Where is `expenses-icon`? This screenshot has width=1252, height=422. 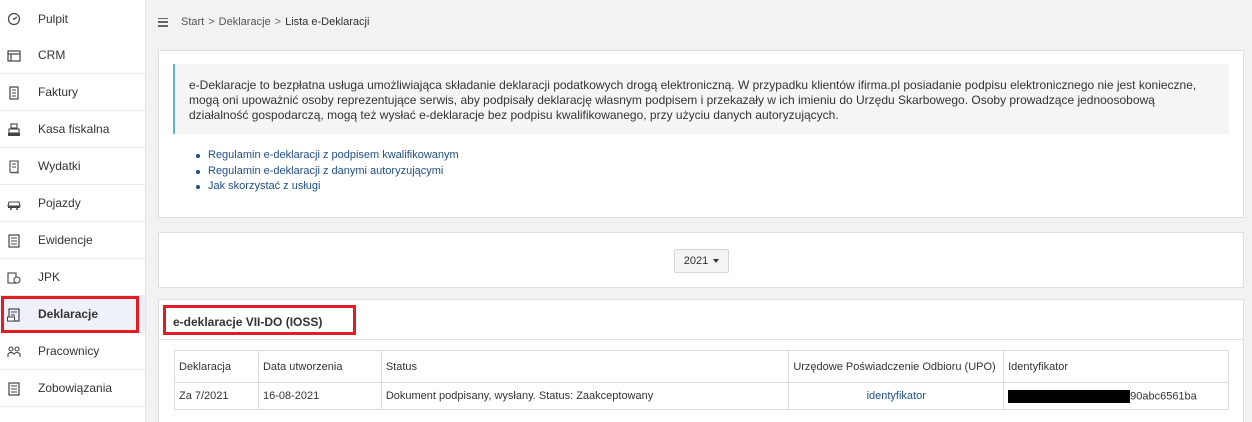 expenses-icon is located at coordinates (13, 166).